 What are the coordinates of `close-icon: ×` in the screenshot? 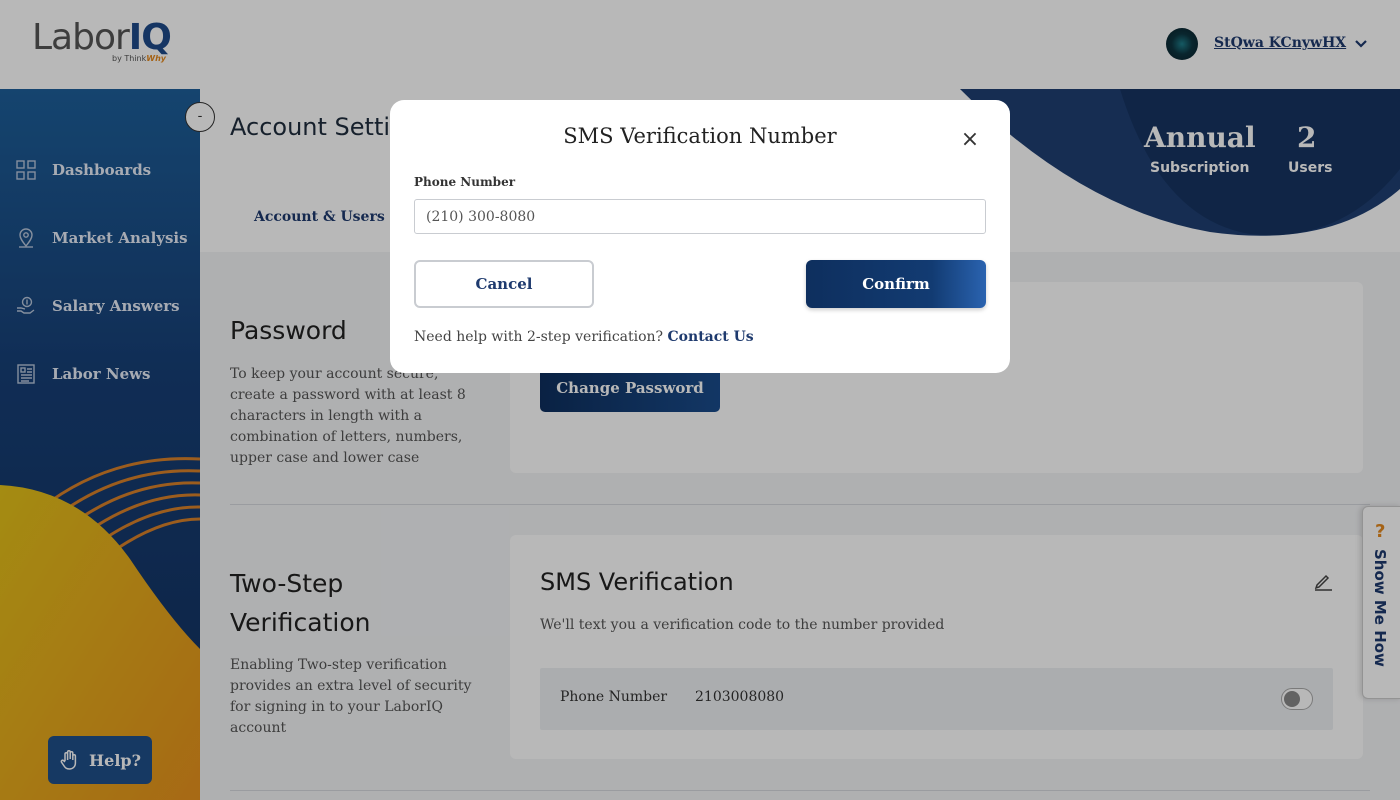 It's located at (970, 140).